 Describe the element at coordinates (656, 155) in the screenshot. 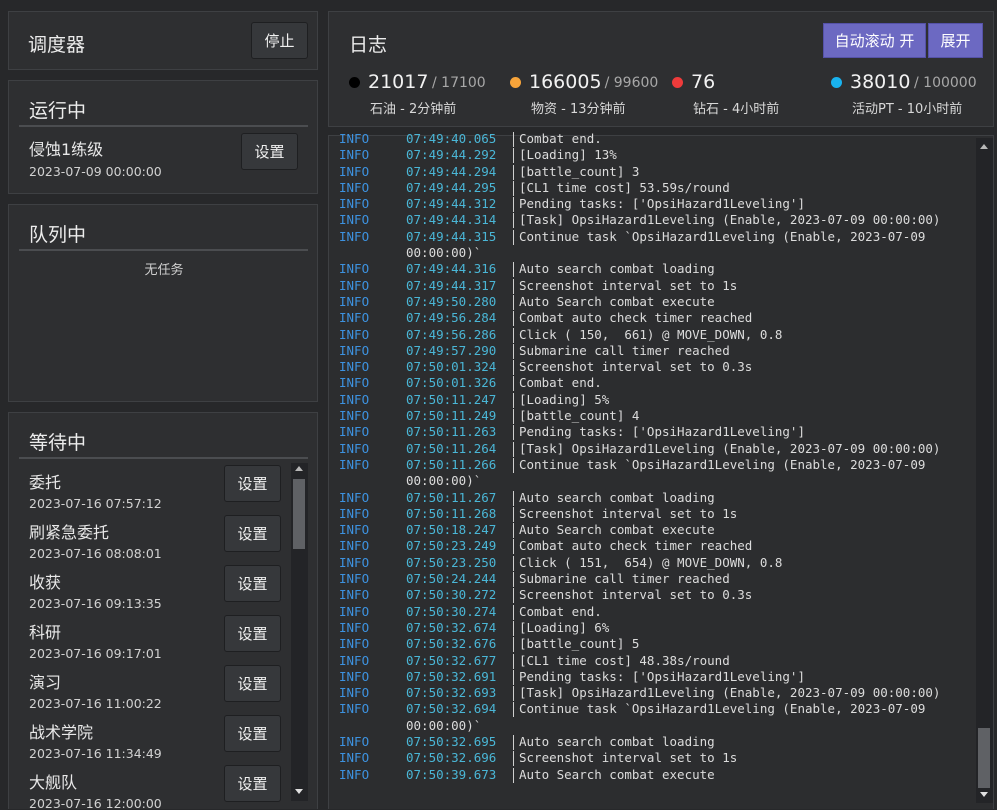

I see `log-line: INFO 07:49:44.292 [Loading] 13%` at that location.